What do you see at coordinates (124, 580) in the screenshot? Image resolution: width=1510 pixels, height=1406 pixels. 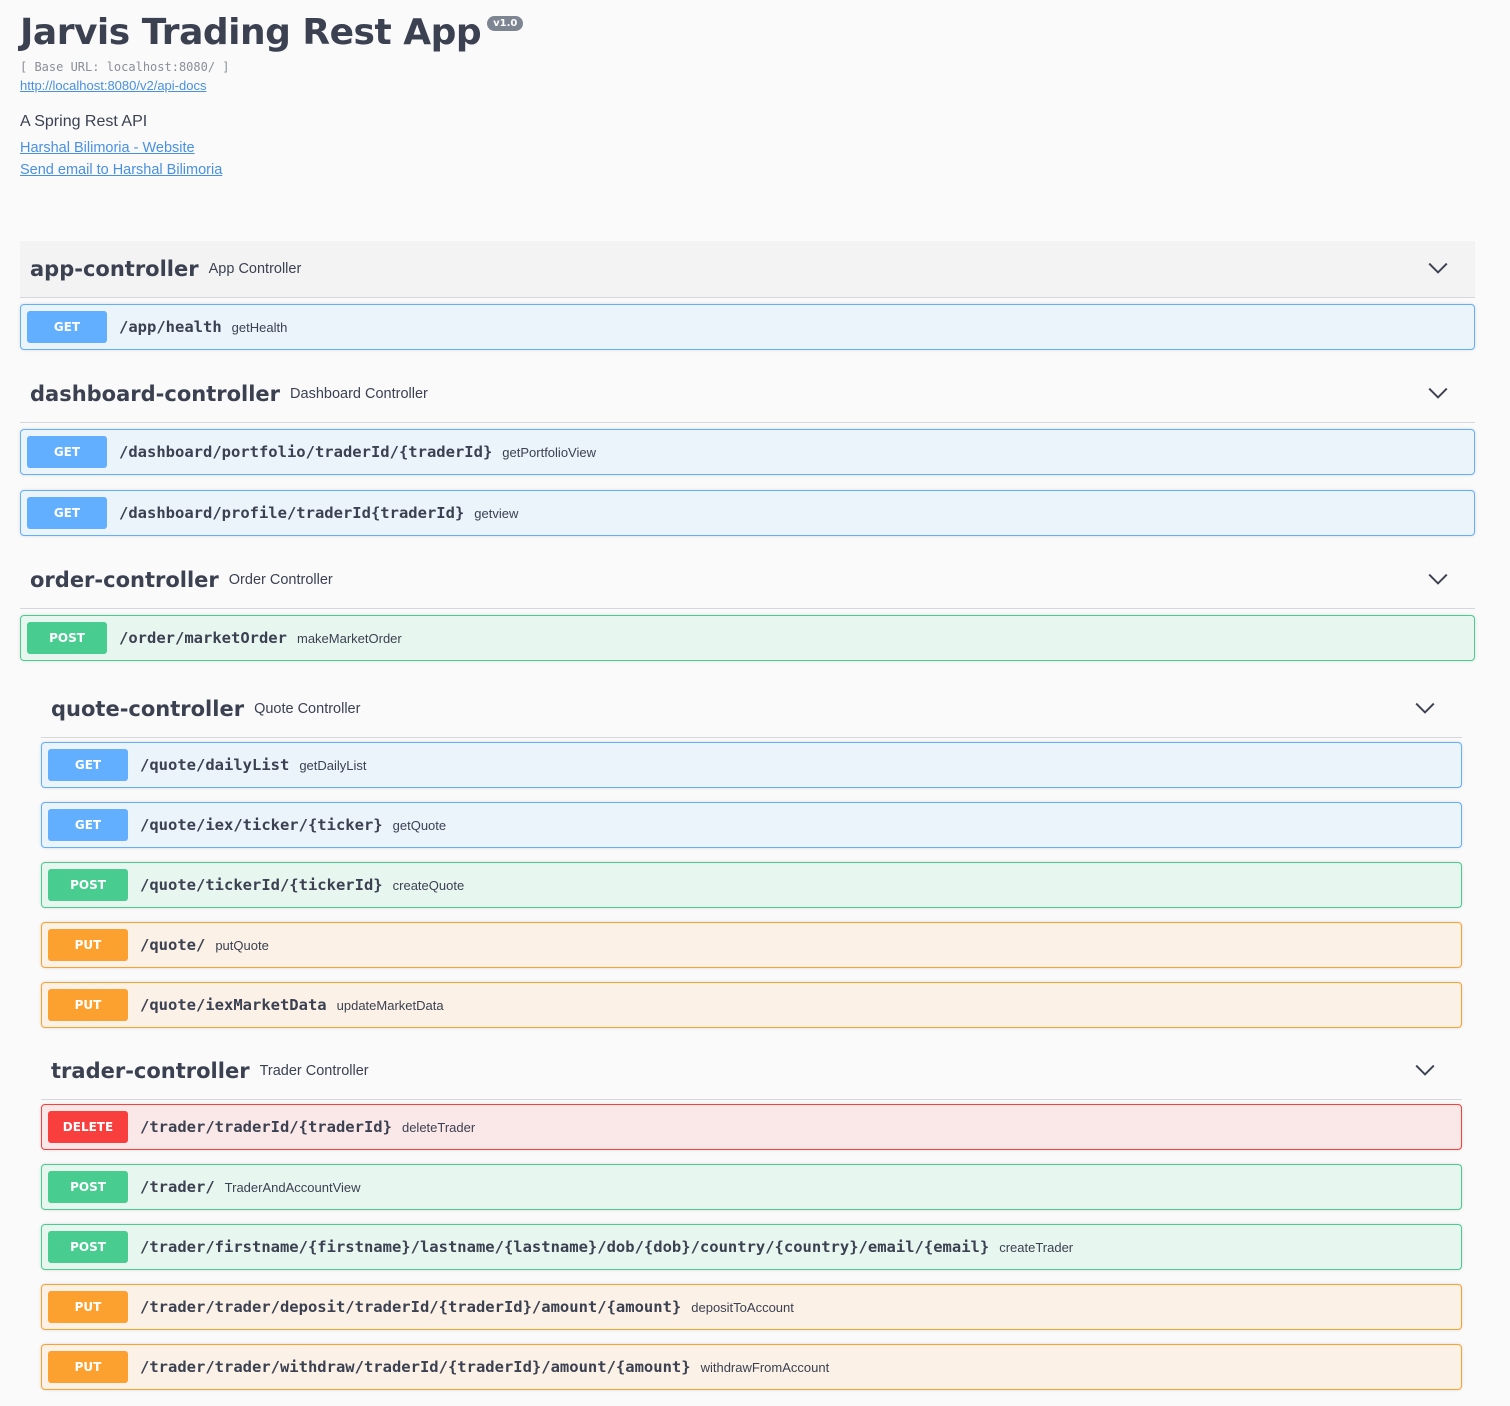 I see `tag-name: order-controller` at bounding box center [124, 580].